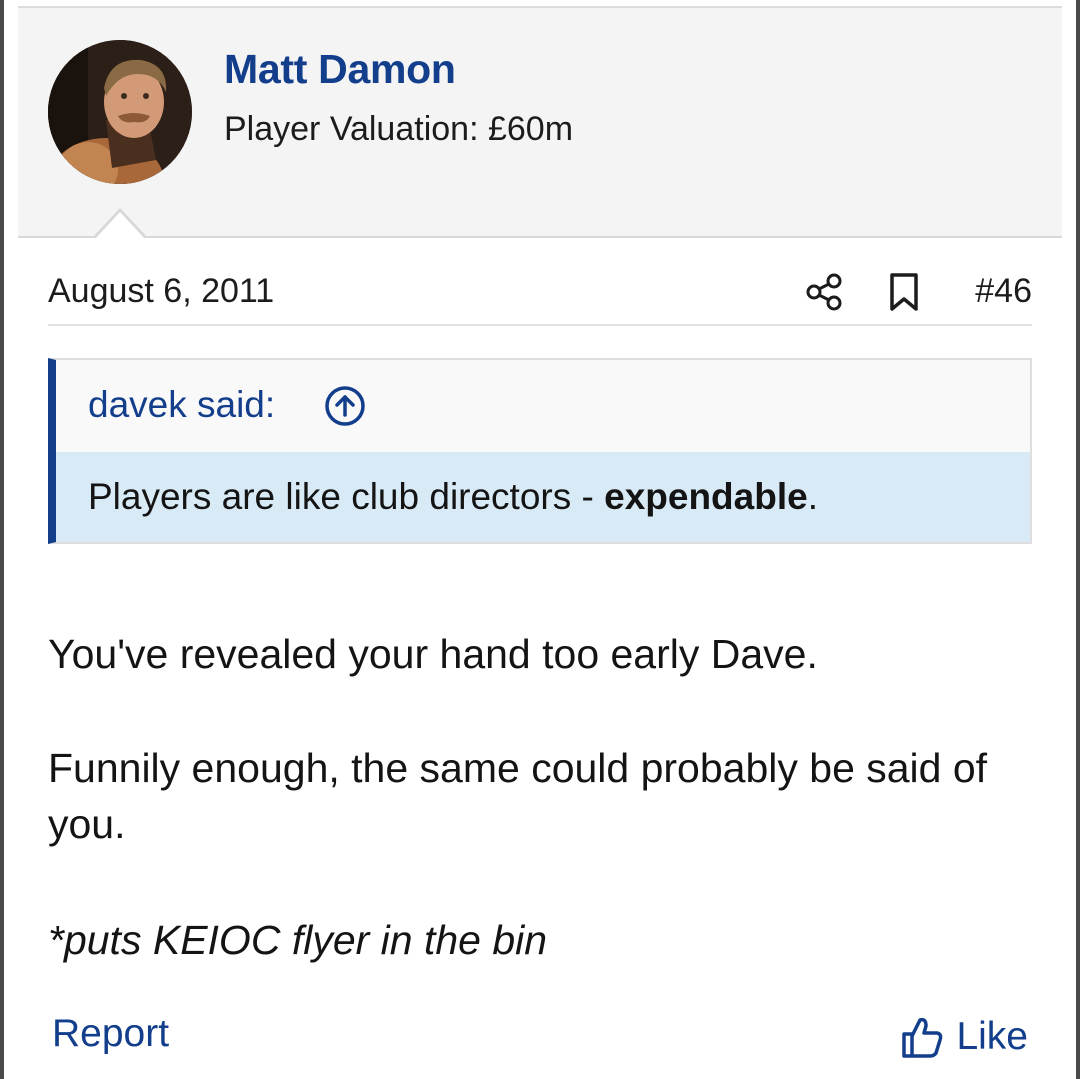 This screenshot has height=1079, width=1080. What do you see at coordinates (922, 1037) in the screenshot?
I see `thumbs-up-icon` at bounding box center [922, 1037].